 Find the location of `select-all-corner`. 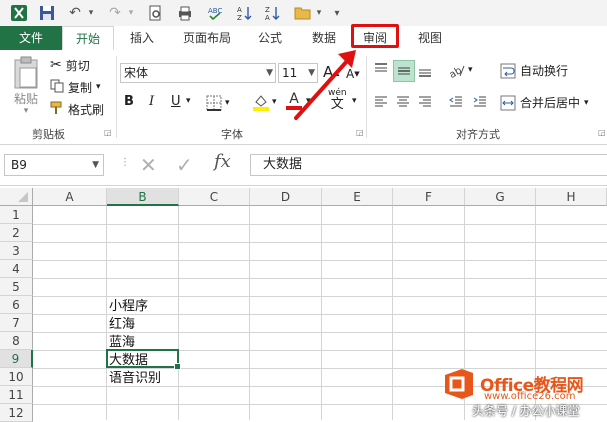

select-all-corner is located at coordinates (16, 197).